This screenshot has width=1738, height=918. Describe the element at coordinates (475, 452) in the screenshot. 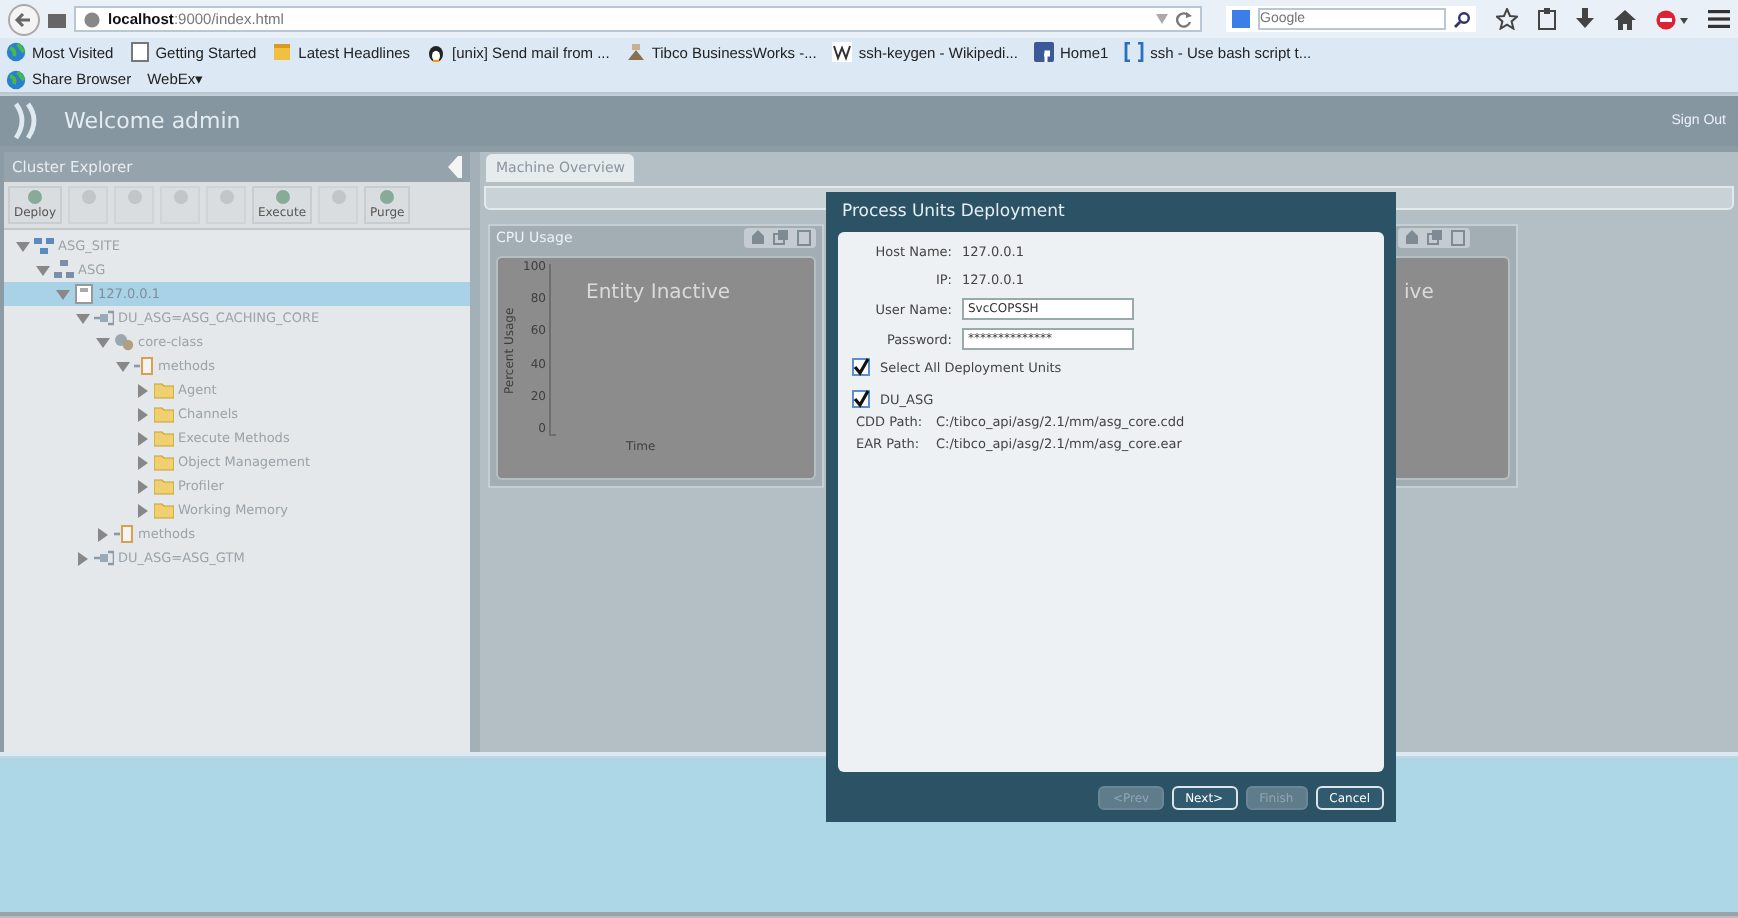

I see `splitter-handle` at that location.